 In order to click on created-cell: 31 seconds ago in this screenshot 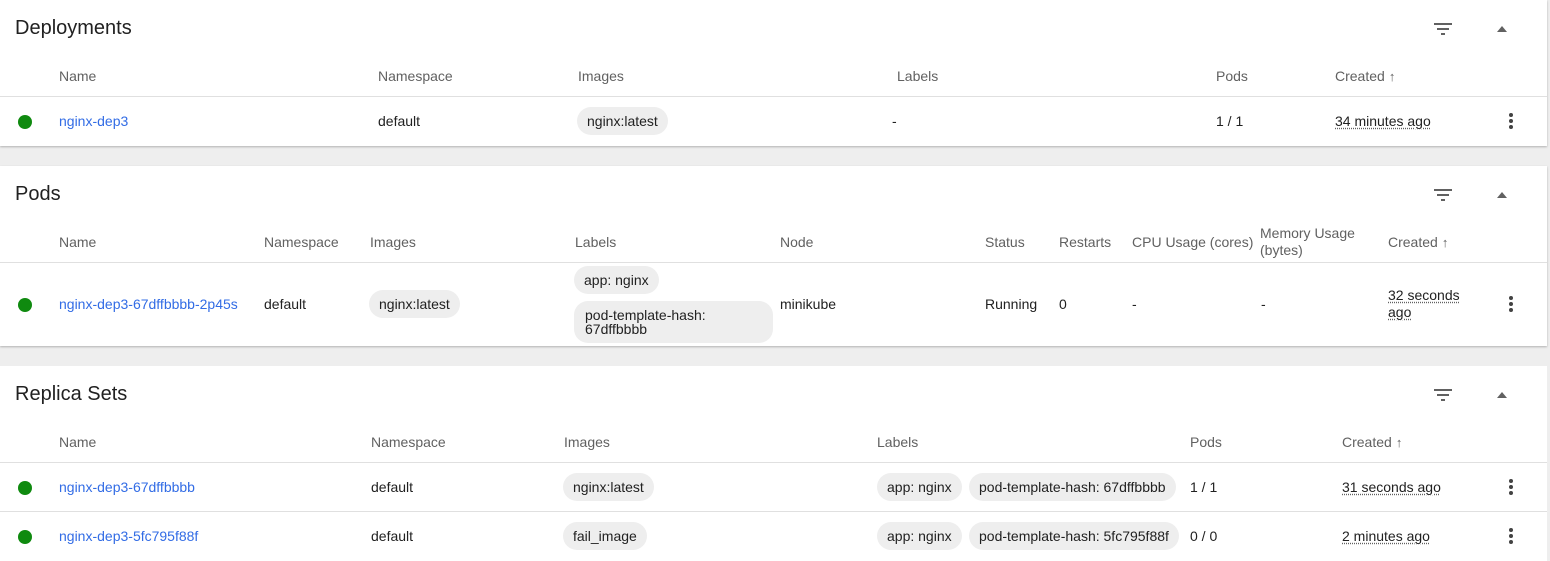, I will do `click(1391, 487)`.